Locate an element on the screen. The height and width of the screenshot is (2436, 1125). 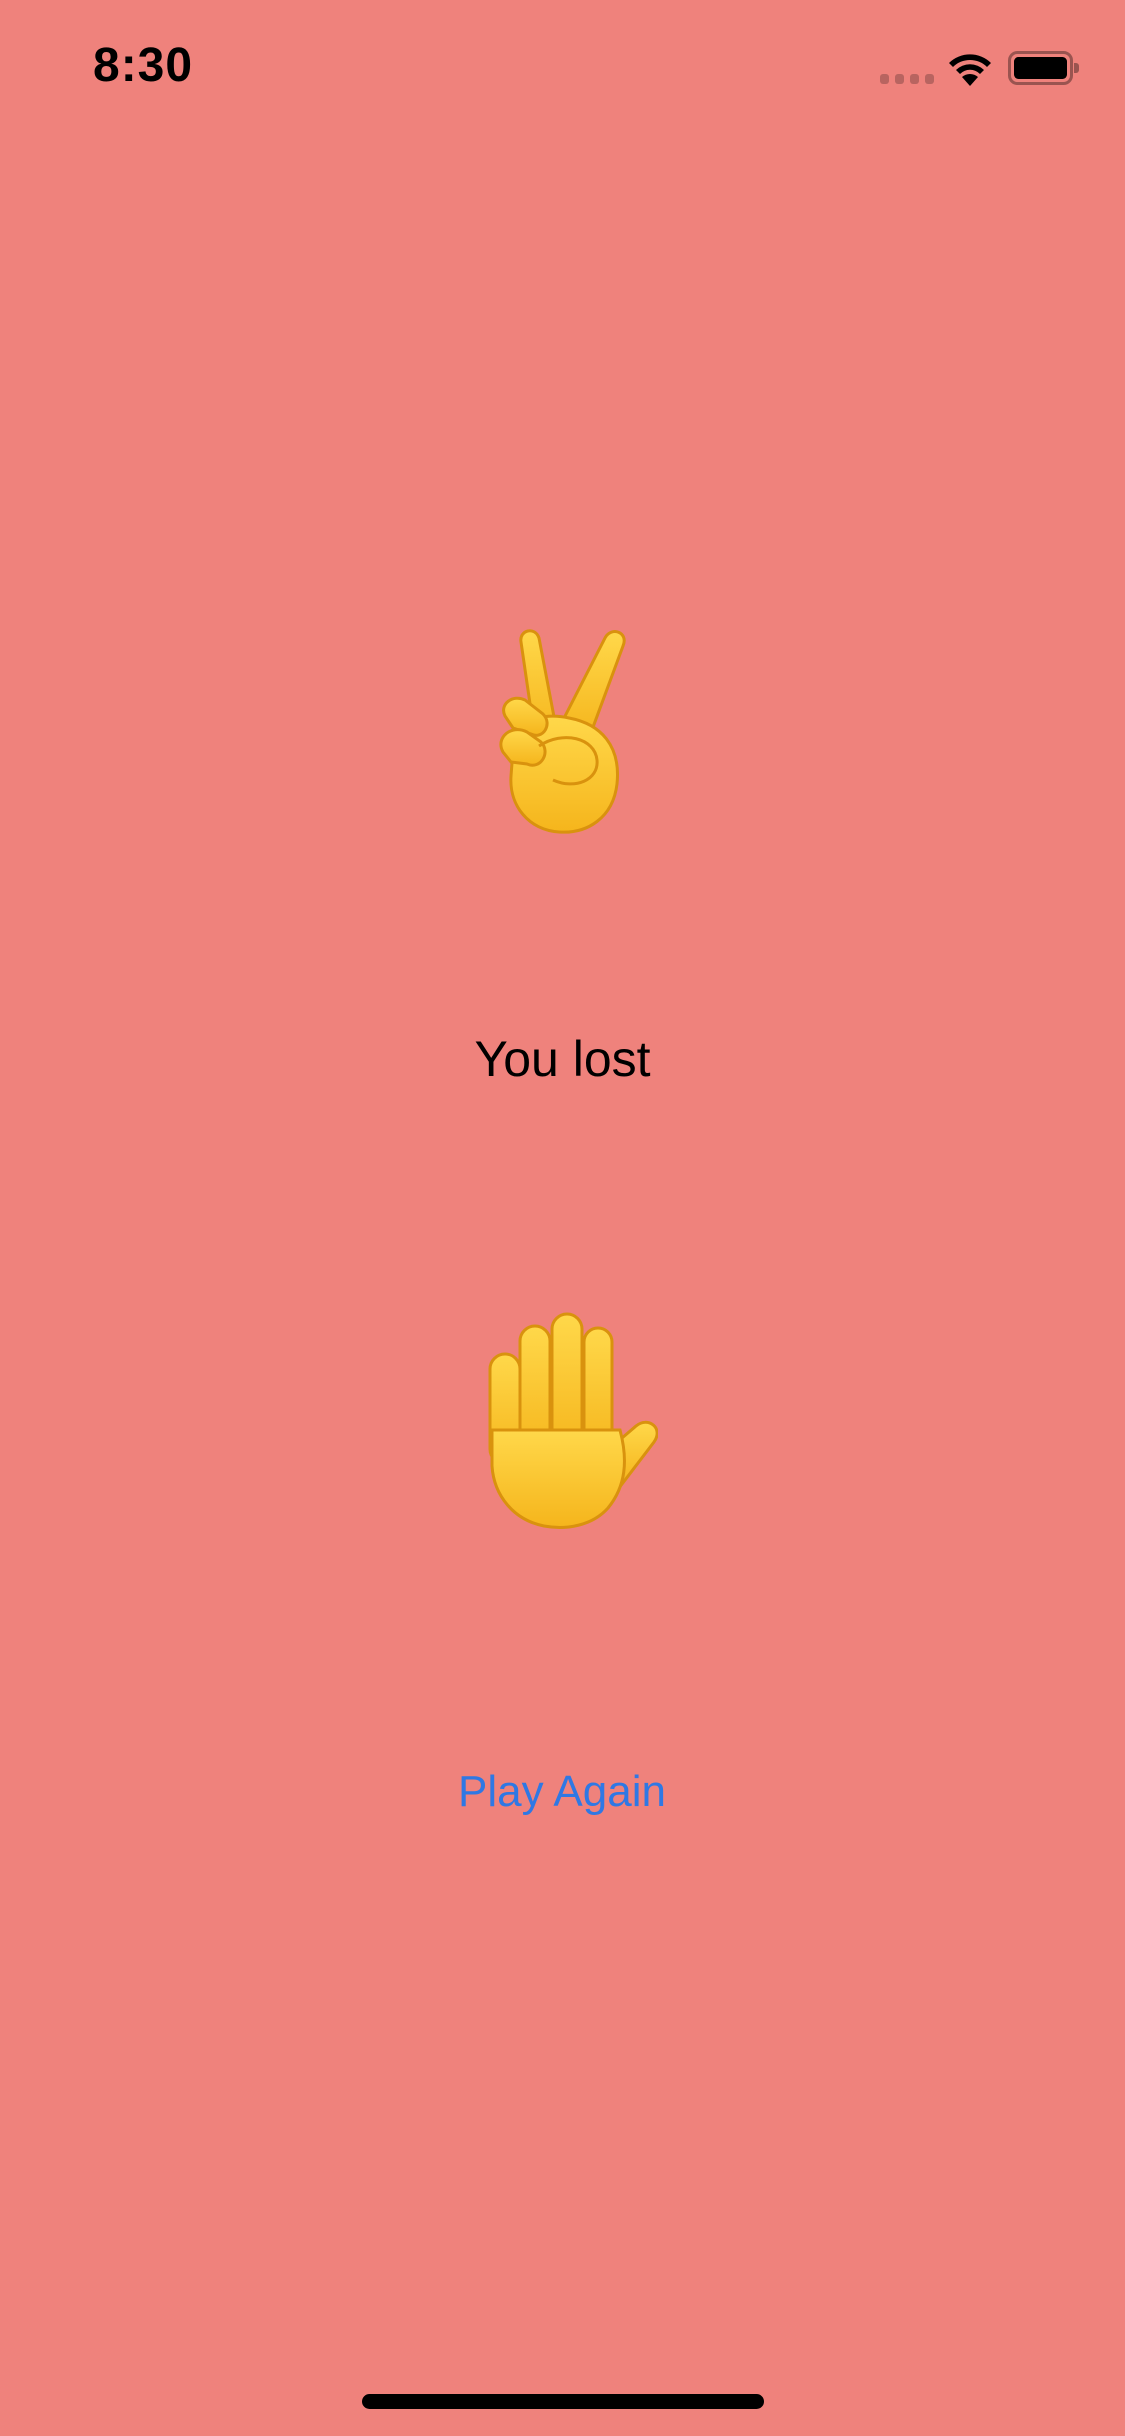
raised-hand-icon is located at coordinates (573, 1420).